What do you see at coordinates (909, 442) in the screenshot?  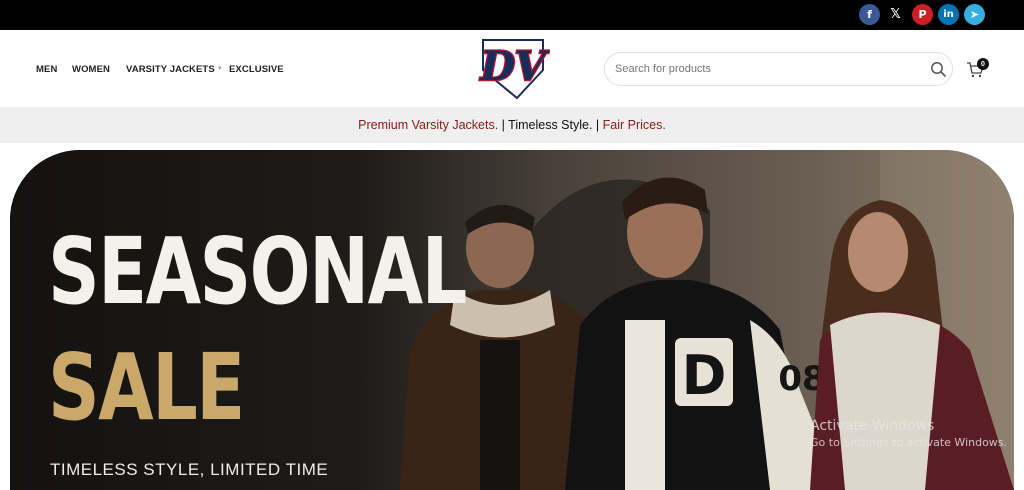 I see `watermark-line2: Go to Settings to activate Windows.` at bounding box center [909, 442].